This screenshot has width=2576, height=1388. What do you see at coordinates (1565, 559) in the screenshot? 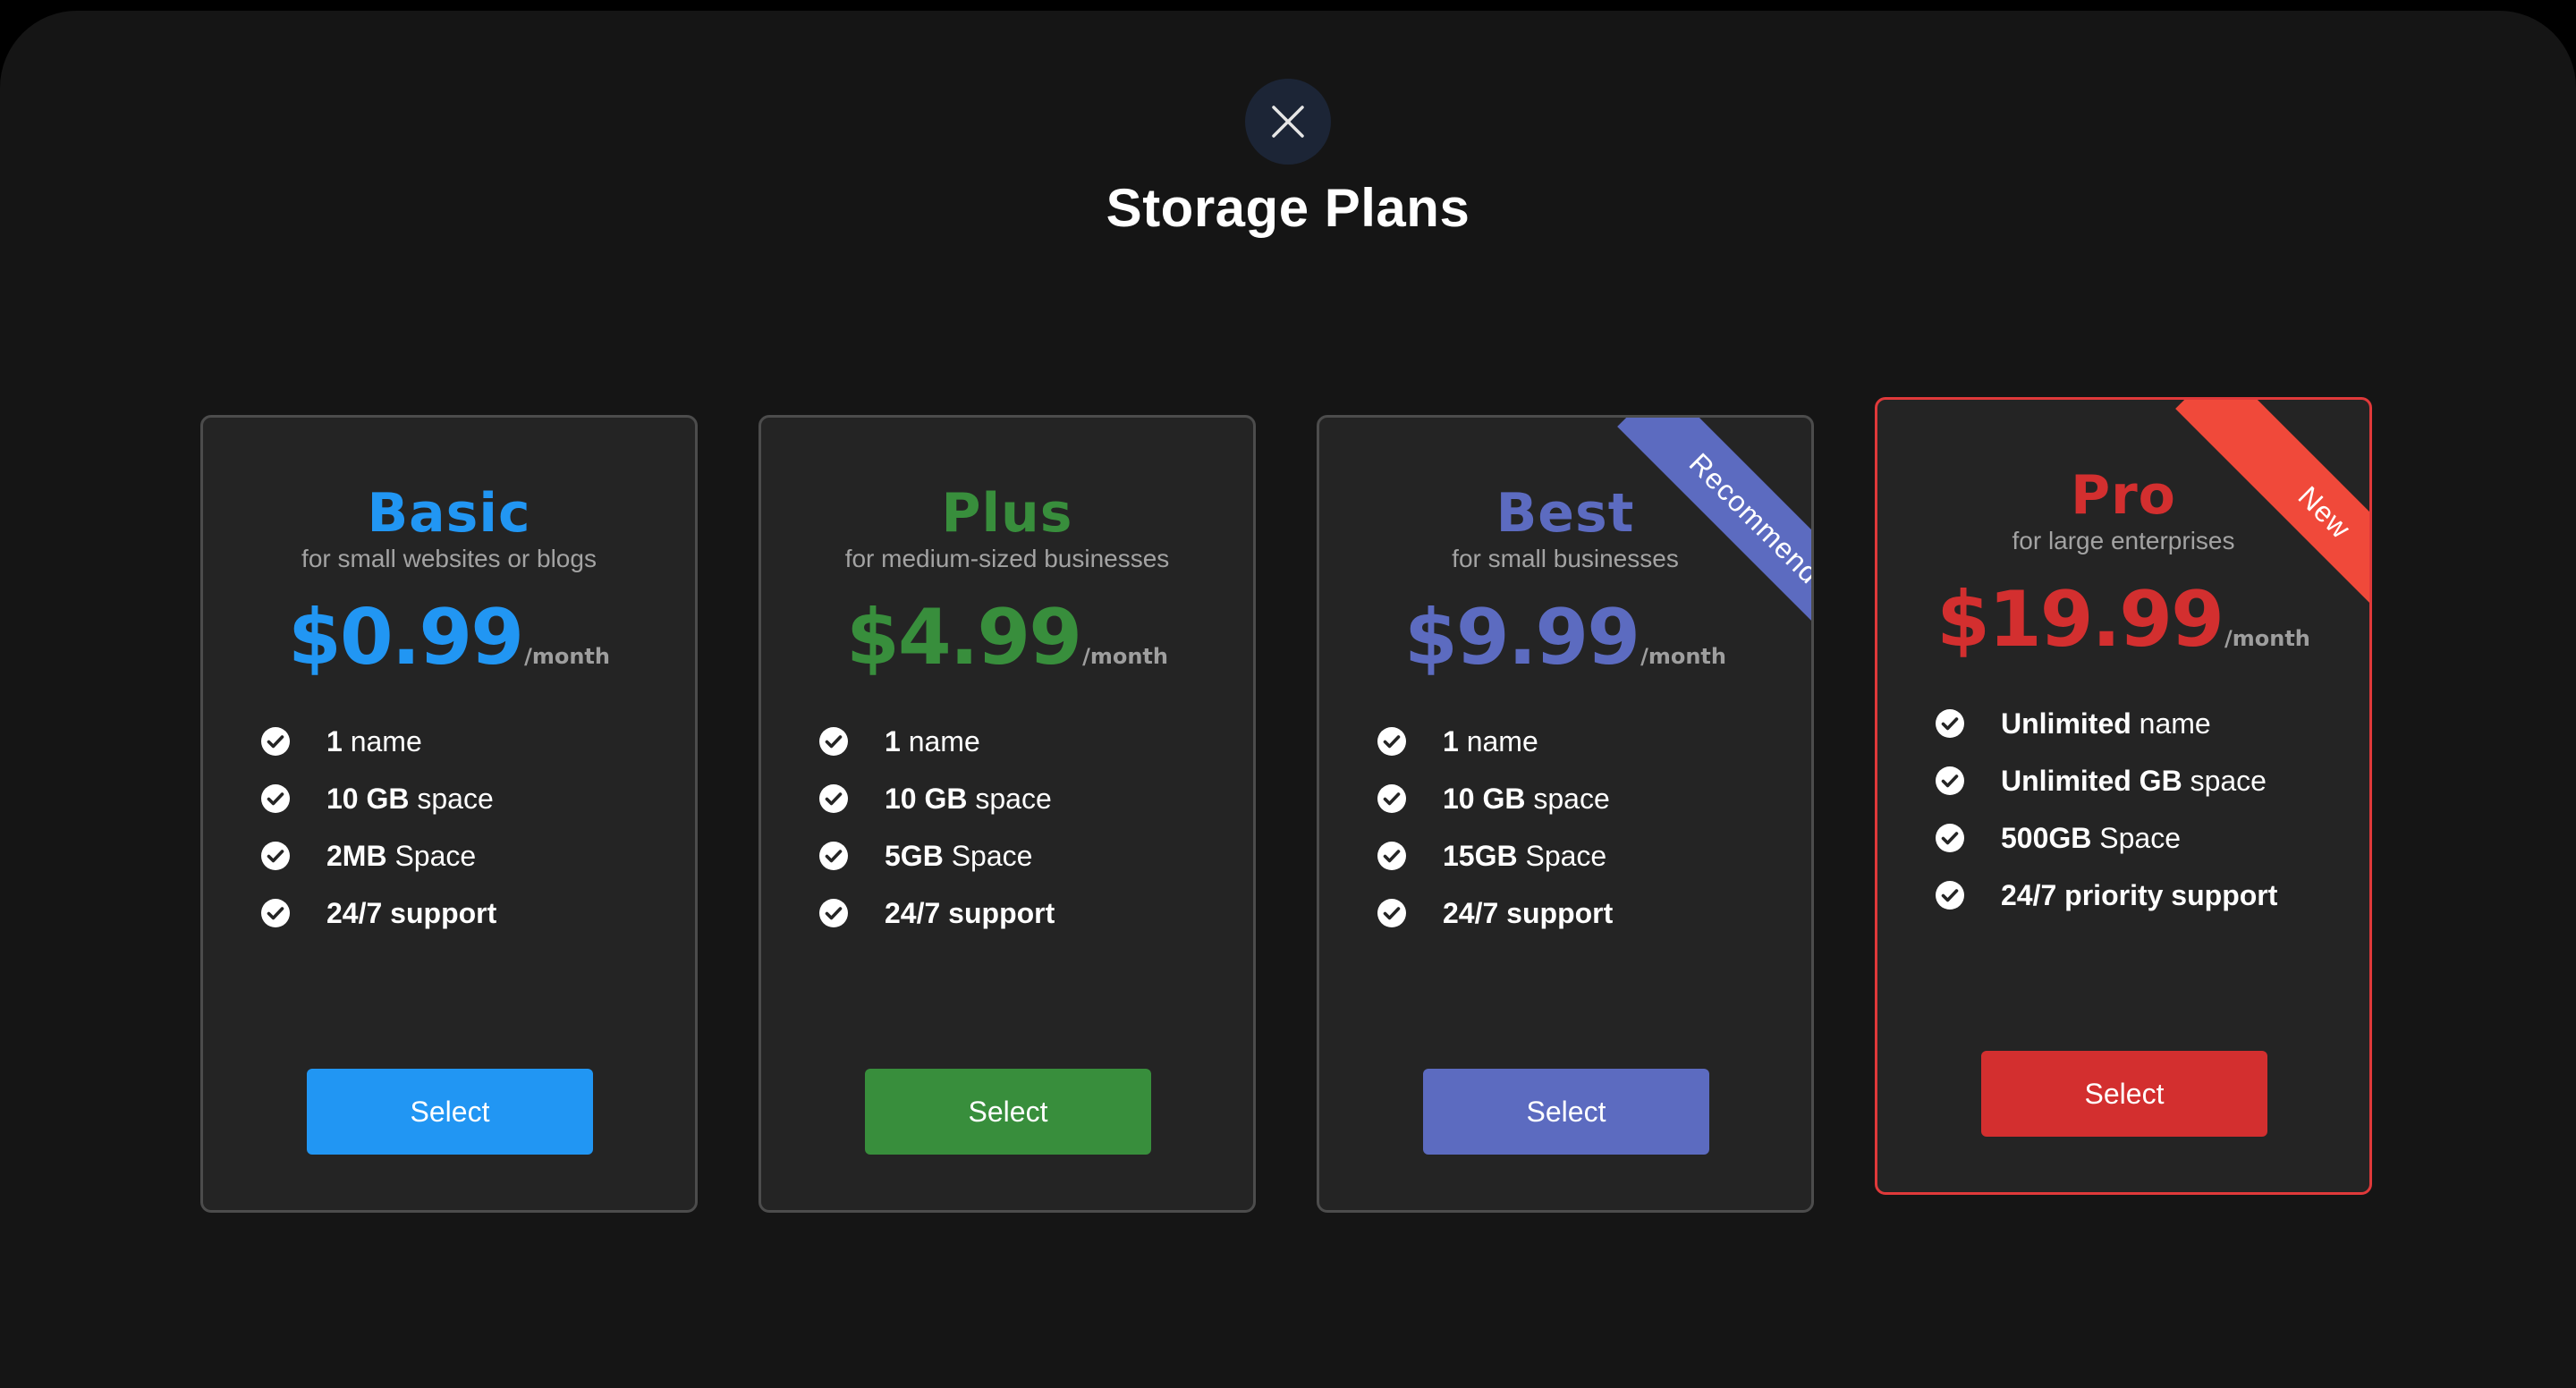
I see `plan-description: for small businesses` at bounding box center [1565, 559].